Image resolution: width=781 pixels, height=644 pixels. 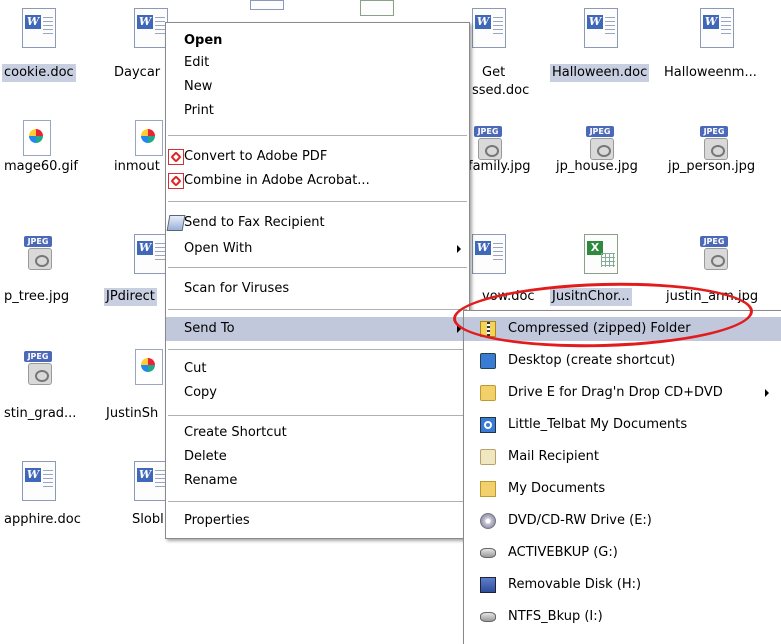 What do you see at coordinates (508, 50) in the screenshot?
I see `file-get-stressed: W Get ssed.doc` at bounding box center [508, 50].